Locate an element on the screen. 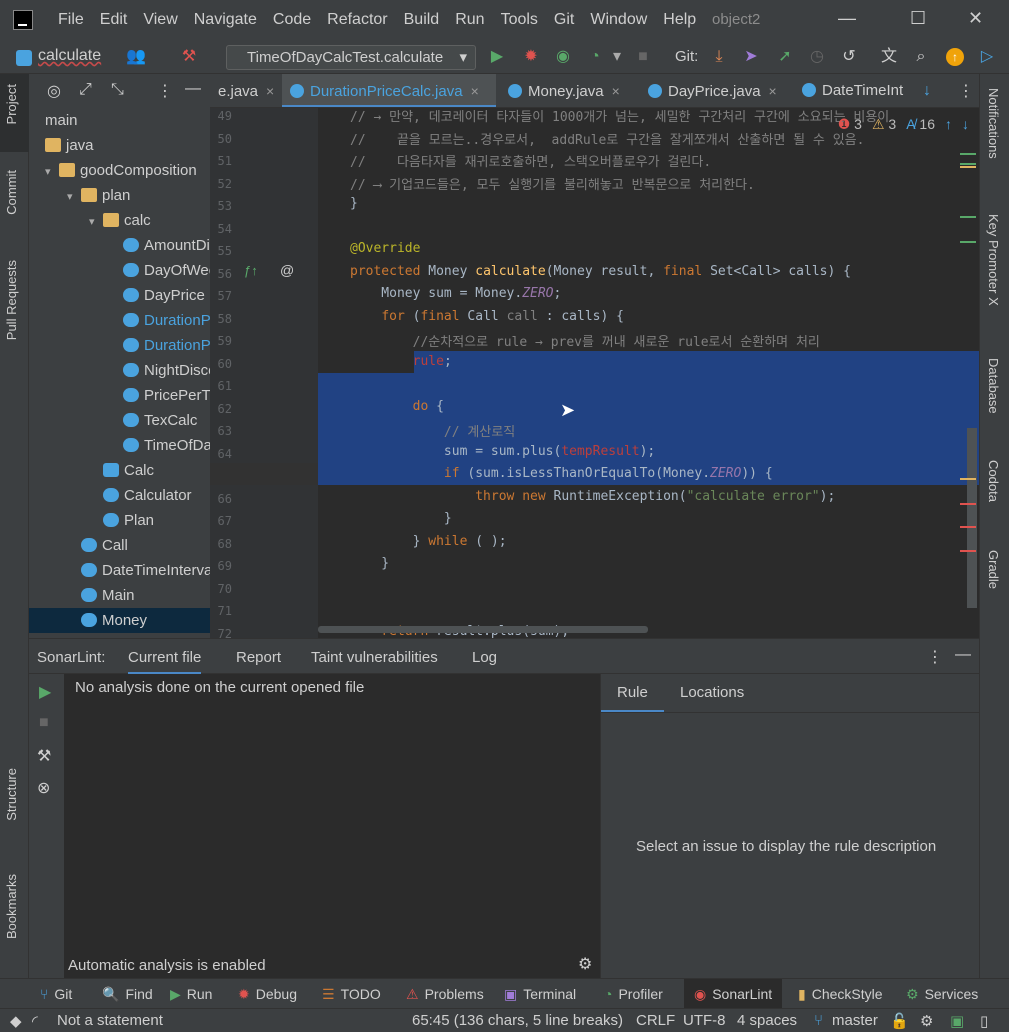  menu-view: View is located at coordinates (160, 20).